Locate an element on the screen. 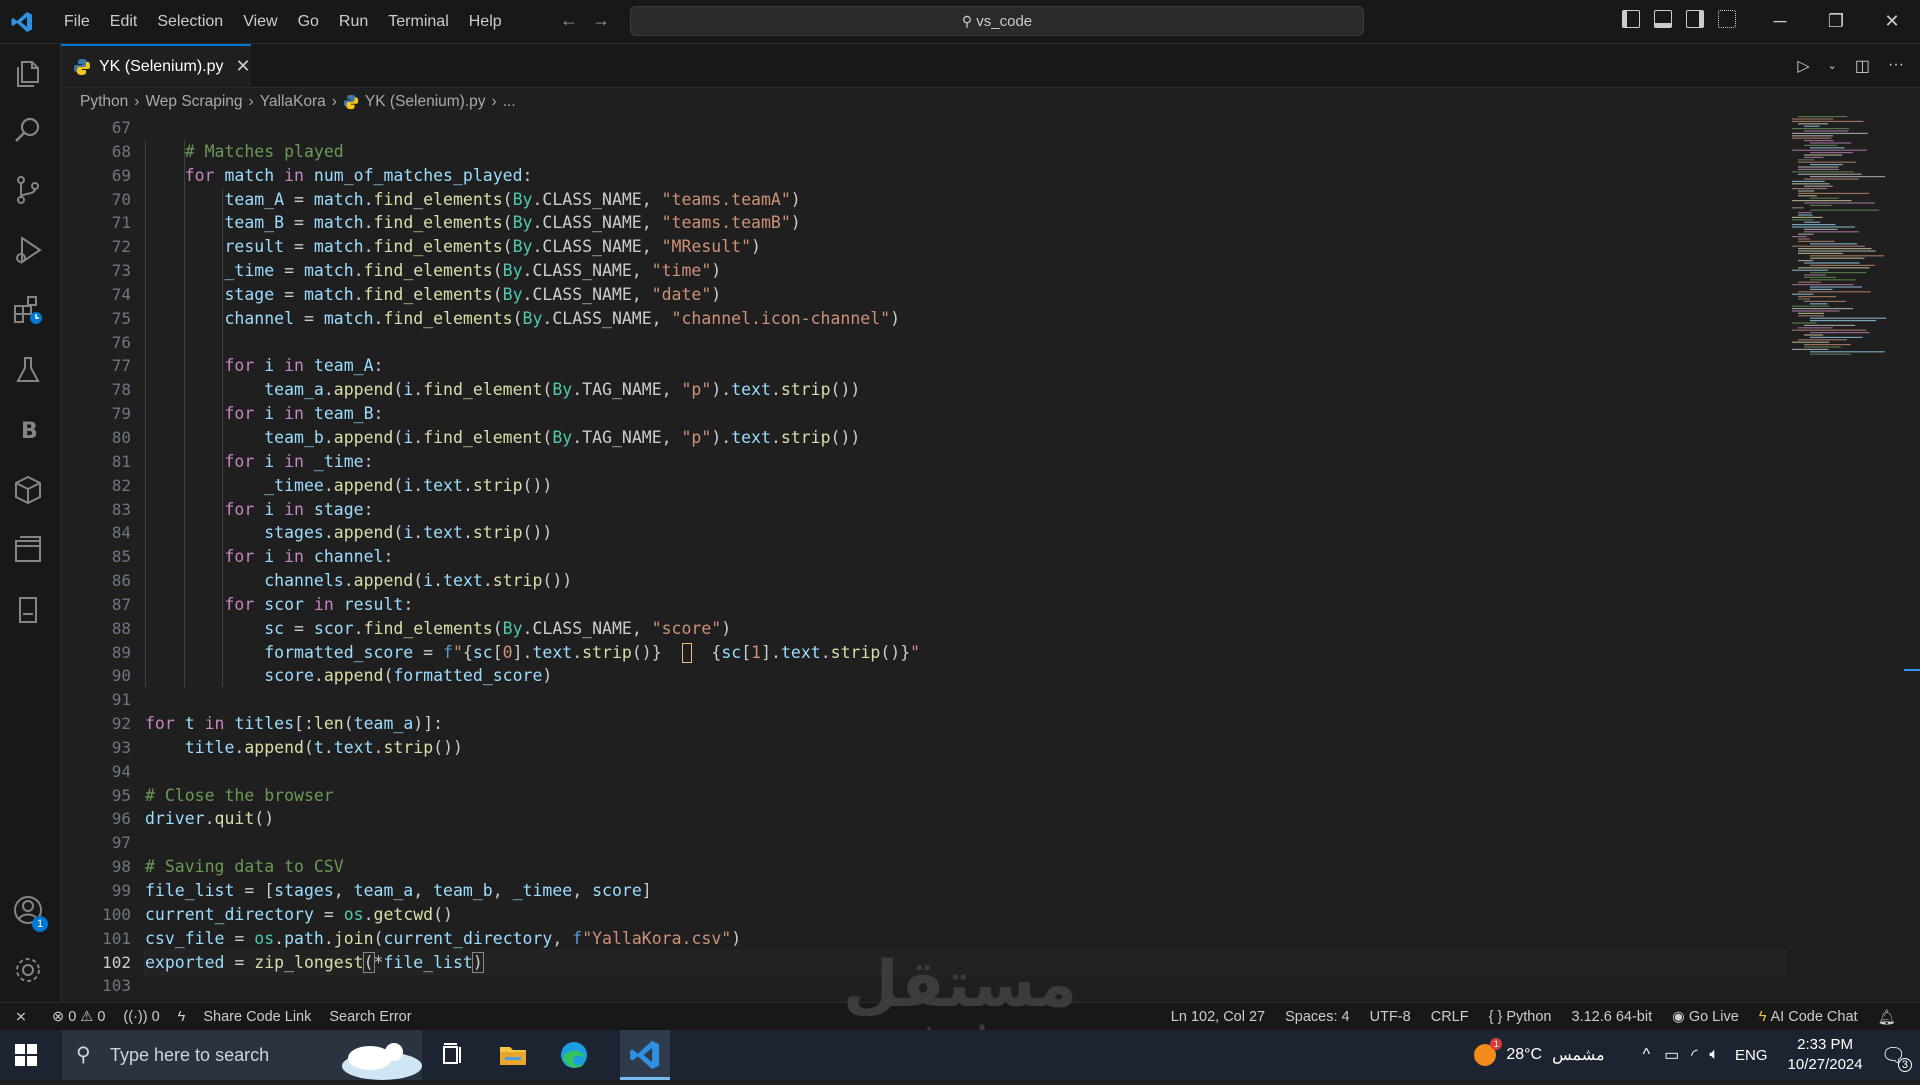  problems-status: ⊗ 0 ⚠ 0 is located at coordinates (78, 1017).